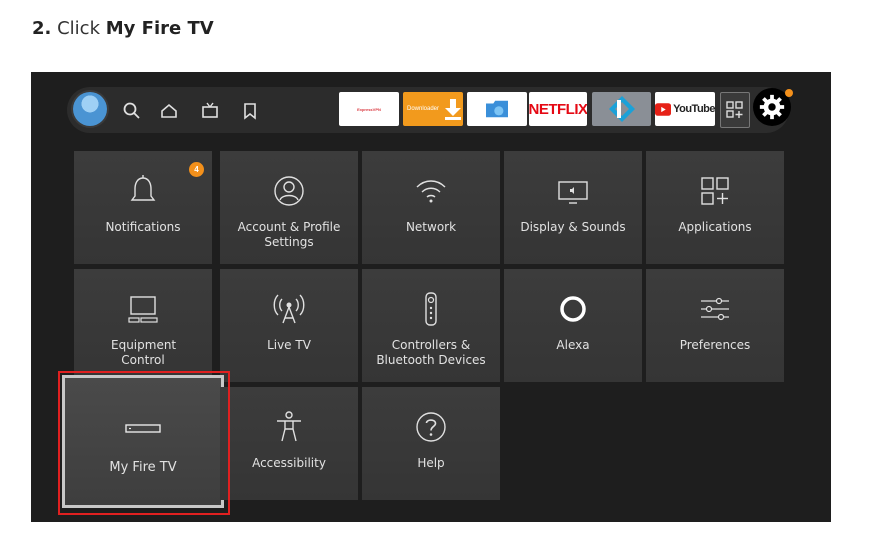 The width and height of the screenshot is (874, 544). I want to click on display-sound-icon, so click(573, 191).